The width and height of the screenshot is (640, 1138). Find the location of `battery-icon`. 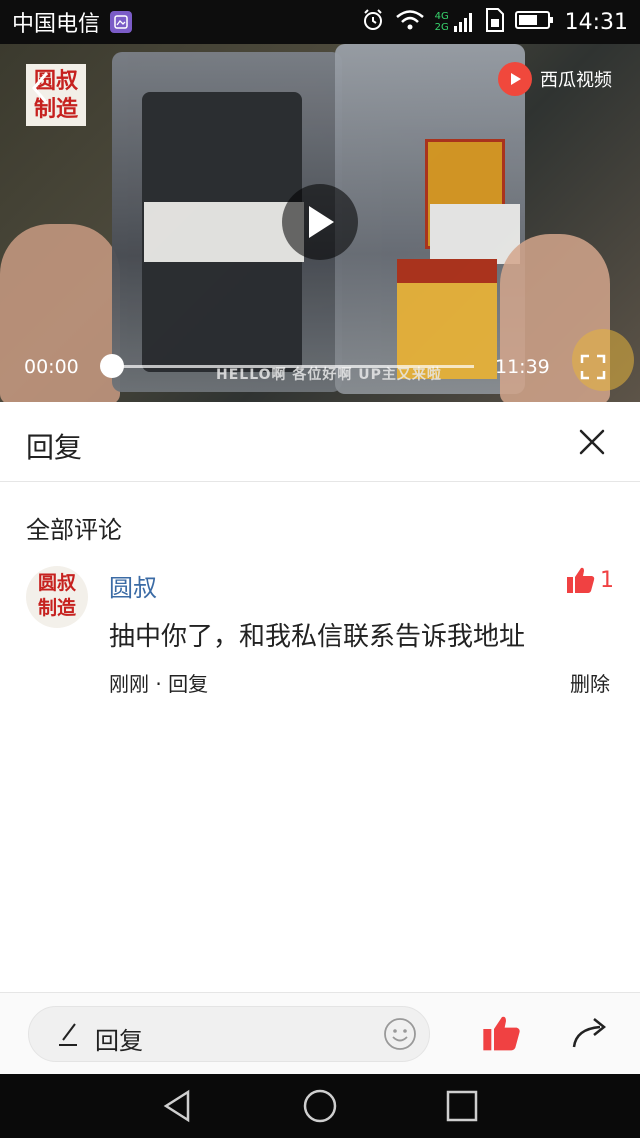

battery-icon is located at coordinates (534, 22).